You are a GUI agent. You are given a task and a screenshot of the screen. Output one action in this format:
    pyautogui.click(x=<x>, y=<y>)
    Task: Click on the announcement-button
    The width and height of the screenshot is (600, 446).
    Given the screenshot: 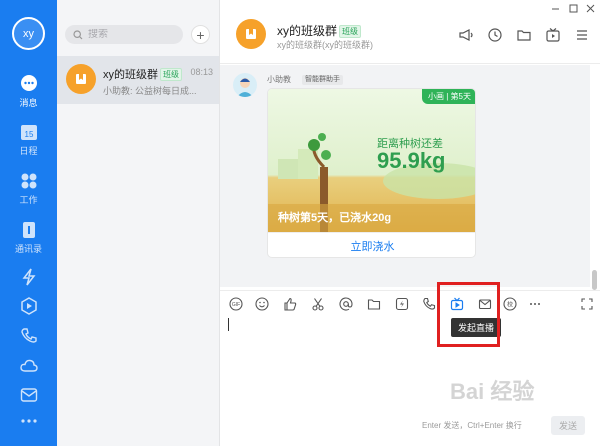 What is the action you would take?
    pyautogui.click(x=466, y=35)
    